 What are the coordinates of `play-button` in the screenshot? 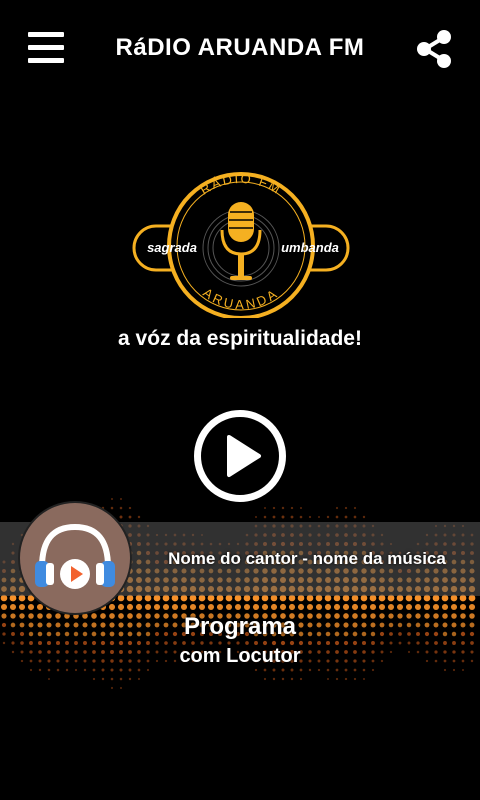 It's located at (240, 456).